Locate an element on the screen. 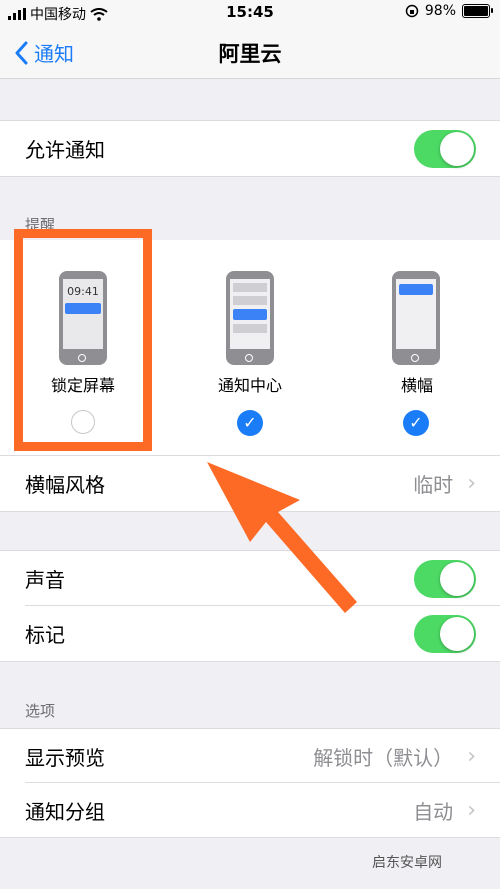 Image resolution: width=500 pixels, height=889 pixels. status-bar: 中国移动 15:45 98% is located at coordinates (250, 13).